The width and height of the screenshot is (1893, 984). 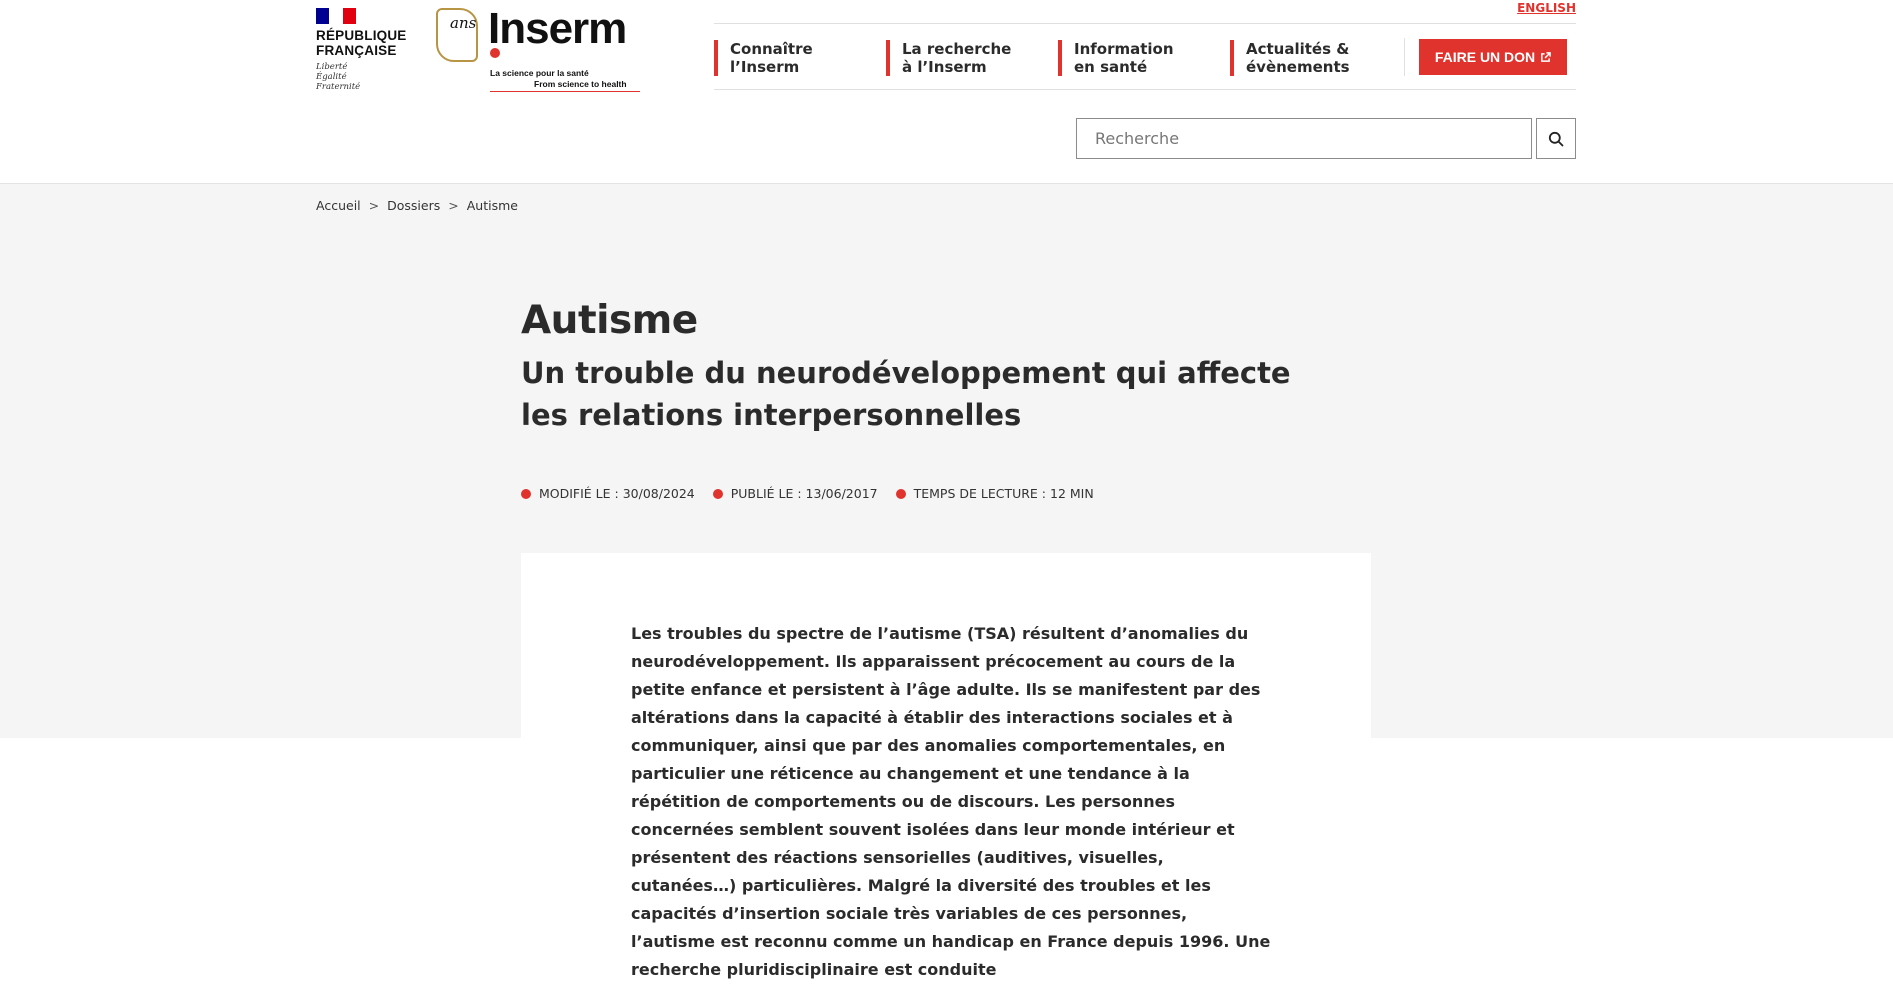 I want to click on inserm-tagline-rule, so click(x=565, y=91).